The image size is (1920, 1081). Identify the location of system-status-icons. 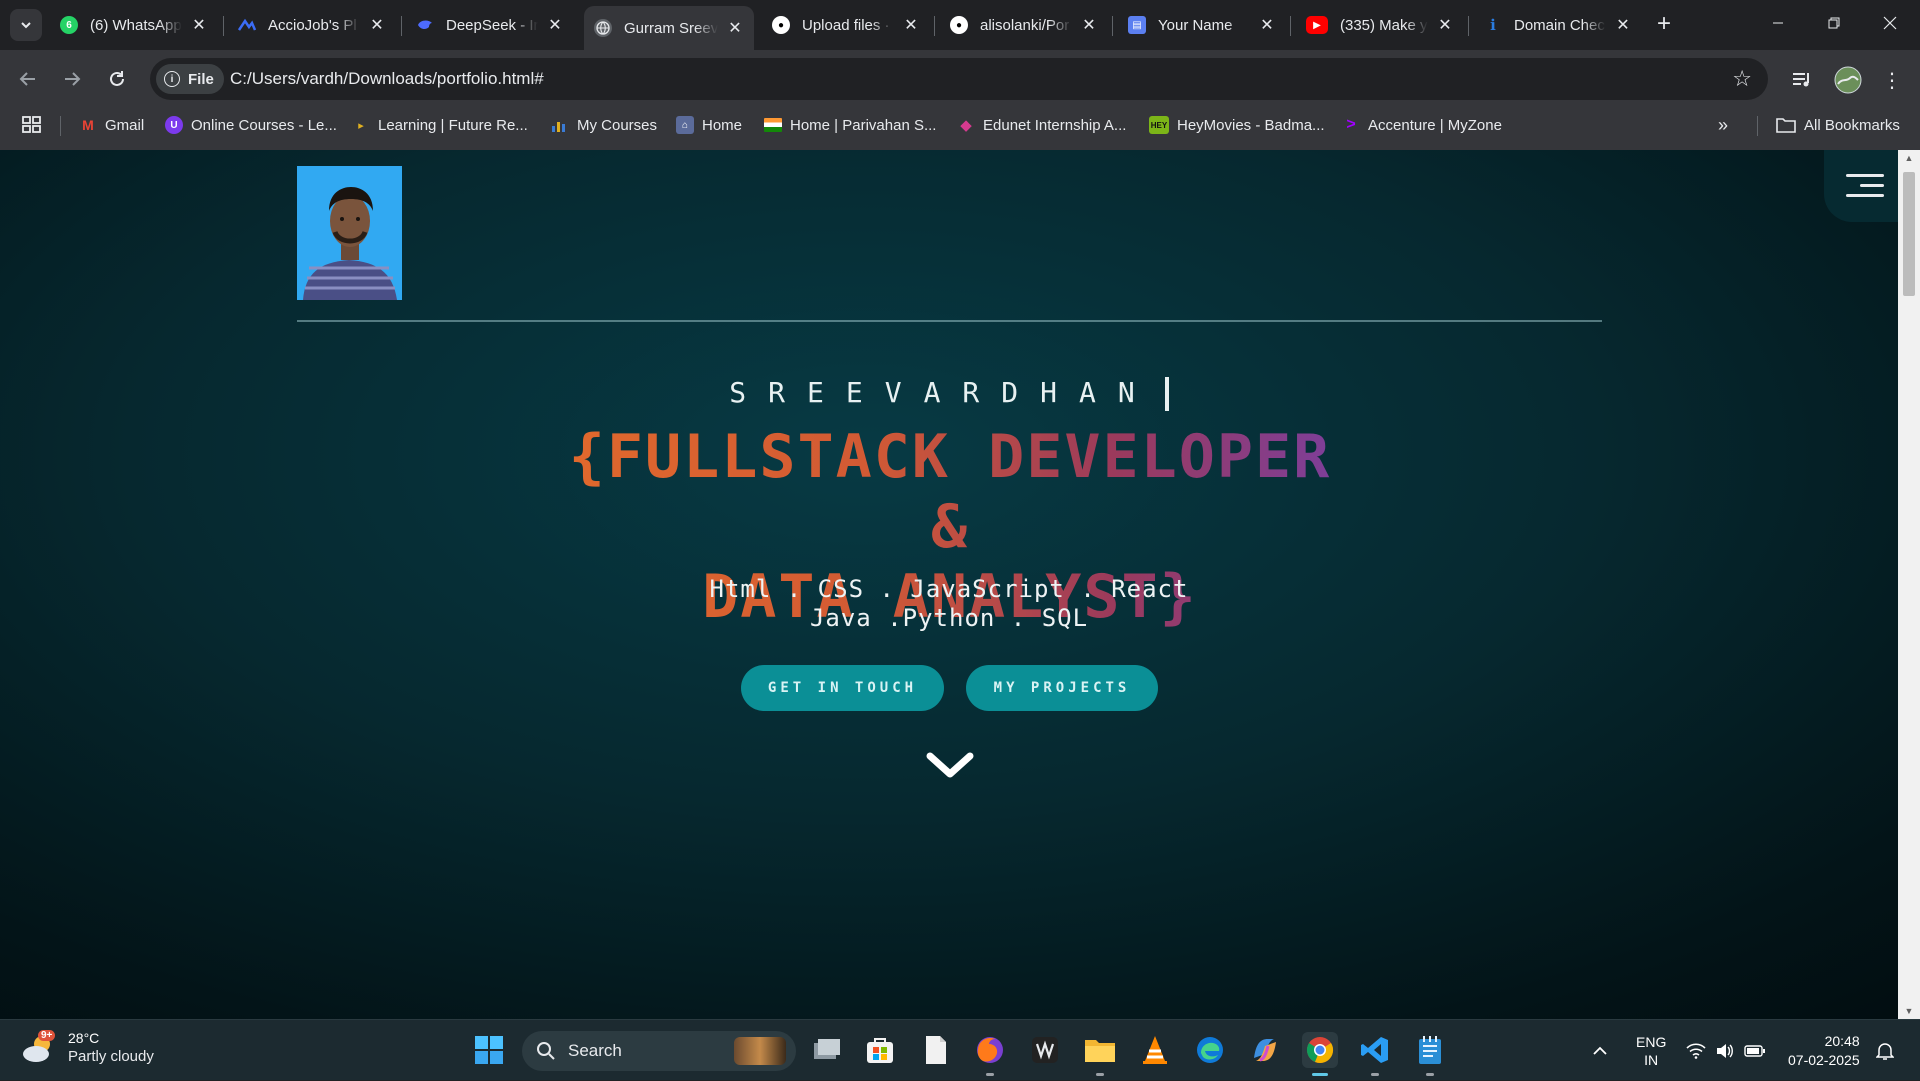
(1726, 1050).